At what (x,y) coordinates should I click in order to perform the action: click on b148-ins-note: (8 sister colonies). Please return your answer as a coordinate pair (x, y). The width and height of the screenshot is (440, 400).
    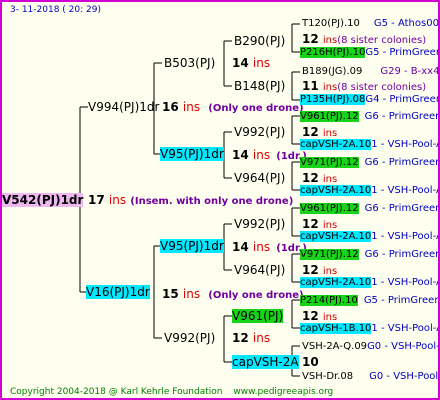
    Looking at the image, I should click on (382, 87).